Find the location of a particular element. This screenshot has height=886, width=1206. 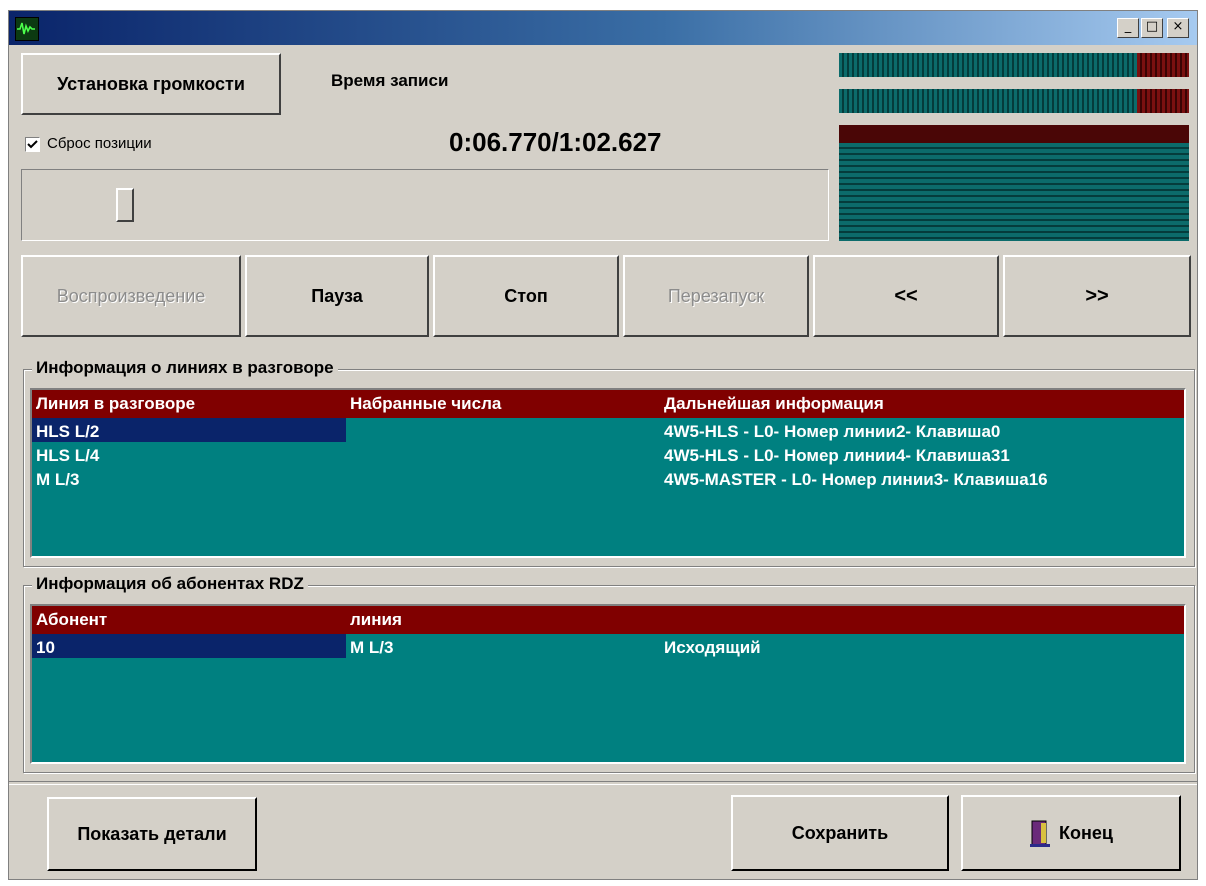

play-button: Воспроизведение is located at coordinates (131, 296).